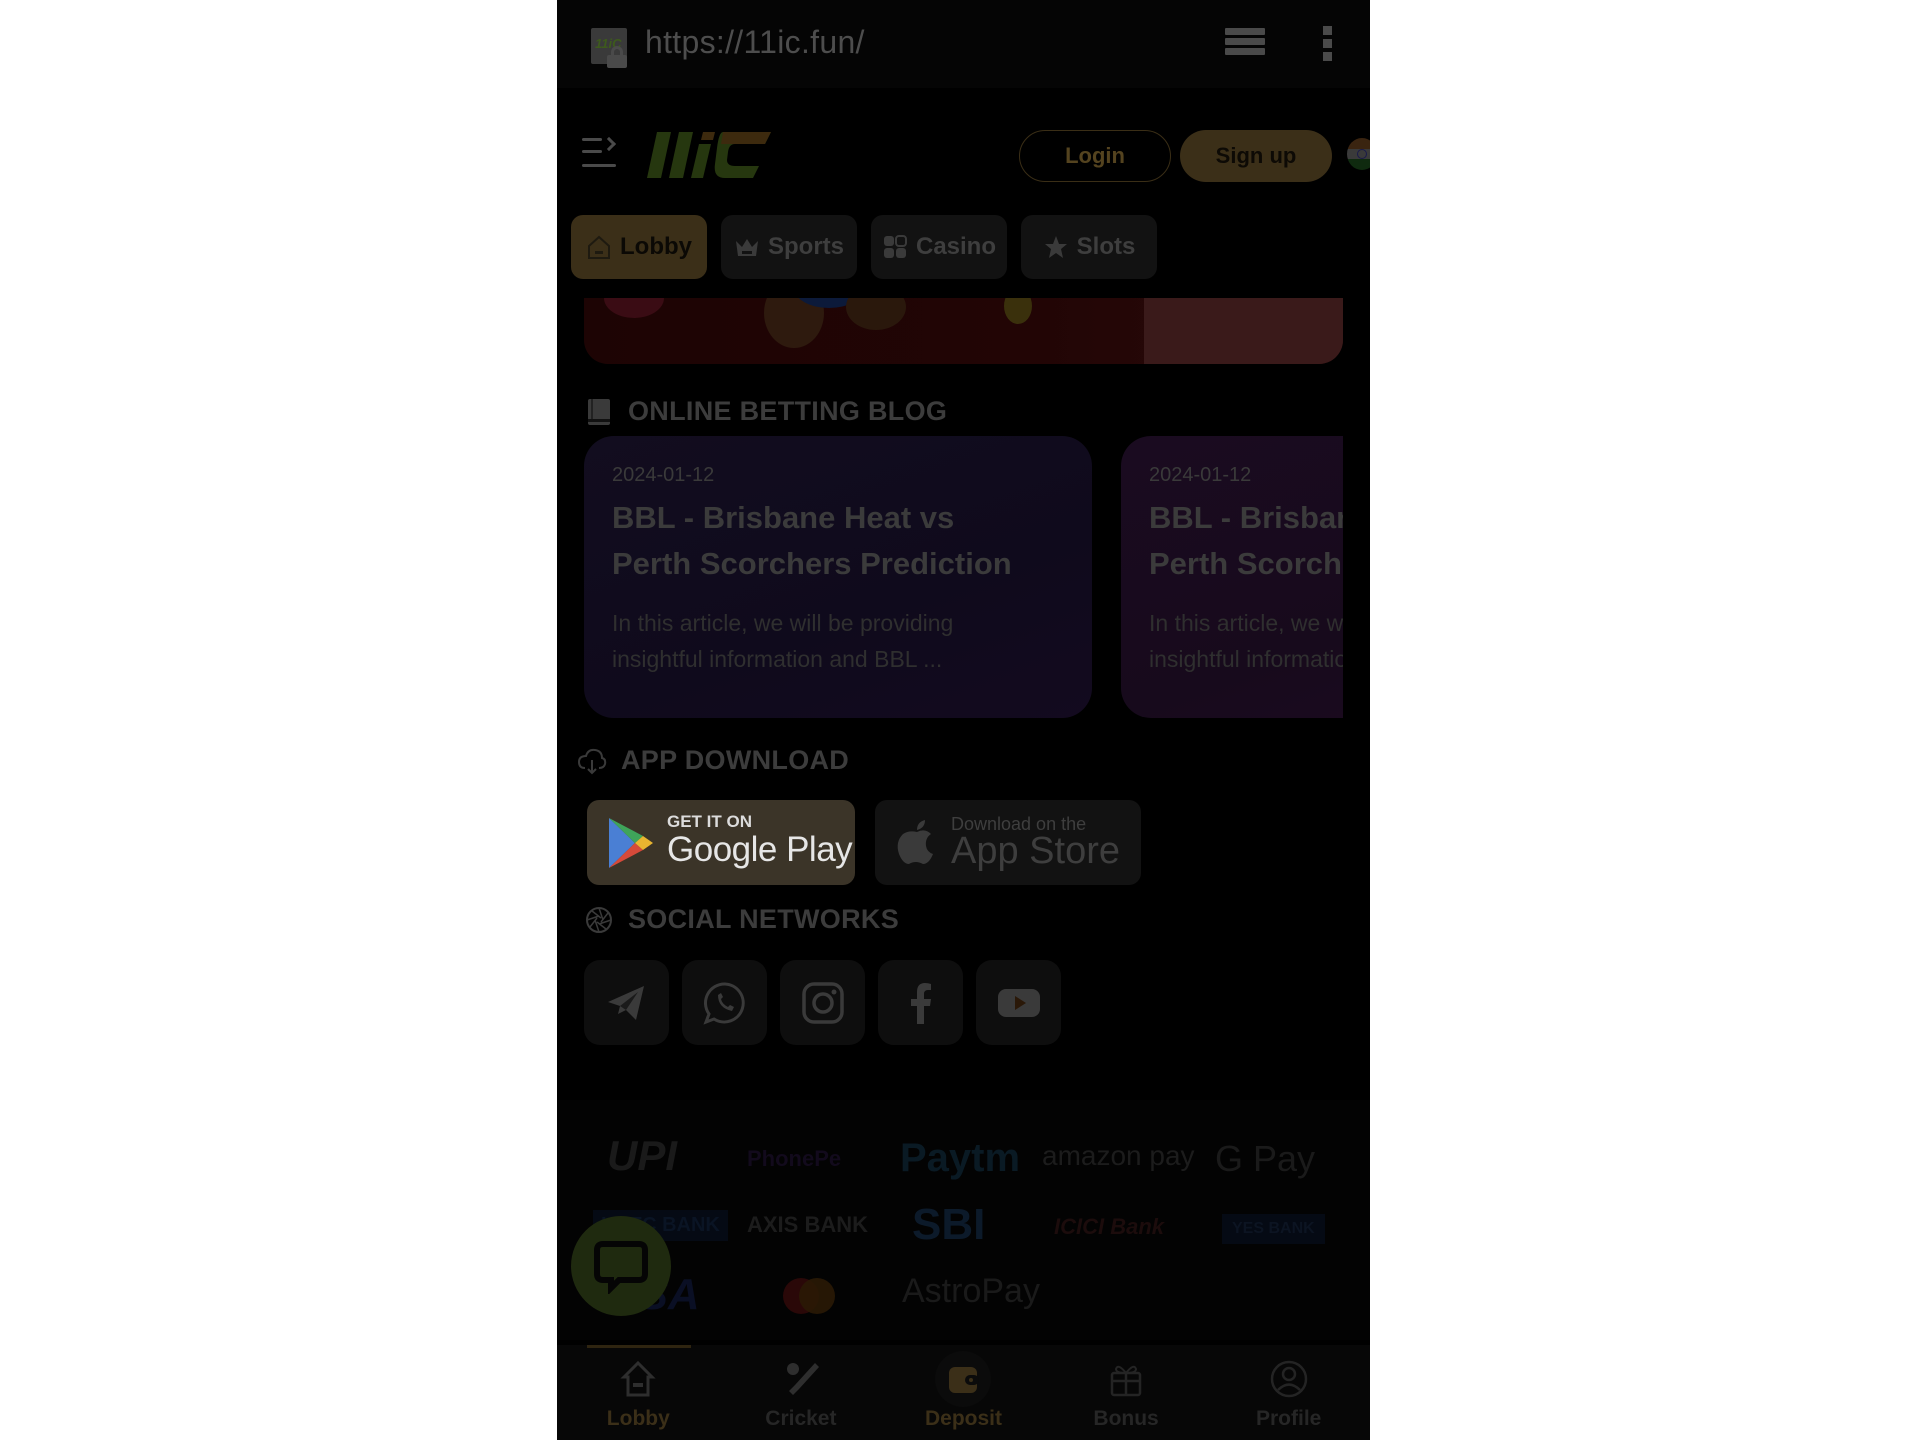 Image resolution: width=1920 pixels, height=1440 pixels. I want to click on chat-bubble-icon, so click(621, 1267).